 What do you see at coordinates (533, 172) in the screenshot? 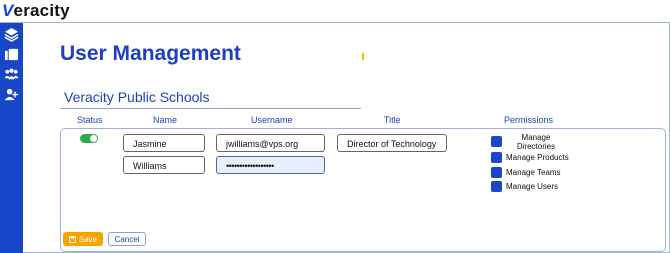
I see `permission-label: Manage Teams` at bounding box center [533, 172].